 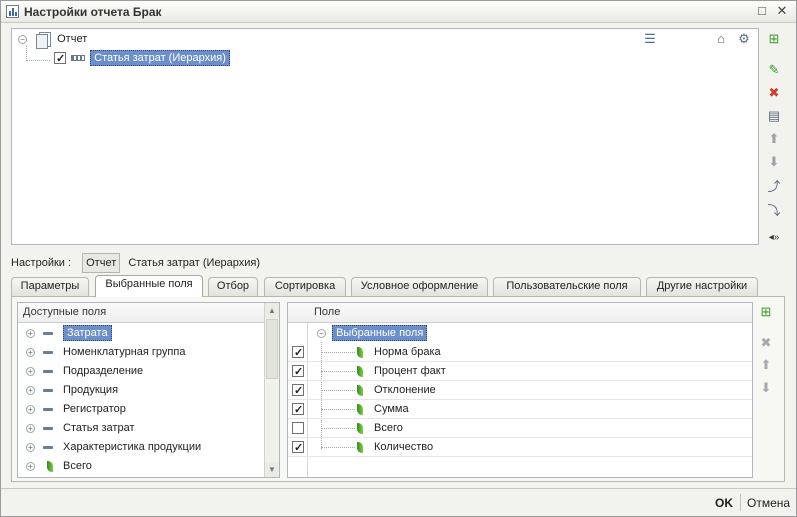 What do you see at coordinates (774, 116) in the screenshot?
I see `properties-icon: ▤` at bounding box center [774, 116].